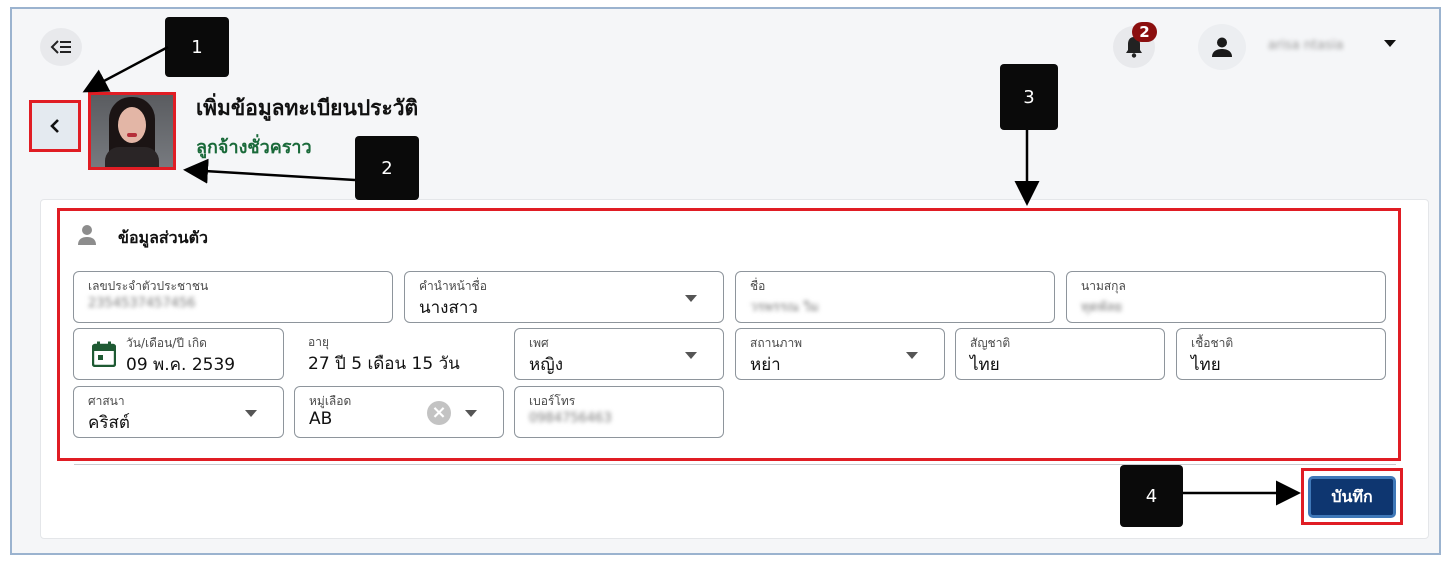  Describe the element at coordinates (1281, 354) in the screenshot. I see `ethnicity-field: เชื้อชาติ ไทย` at that location.